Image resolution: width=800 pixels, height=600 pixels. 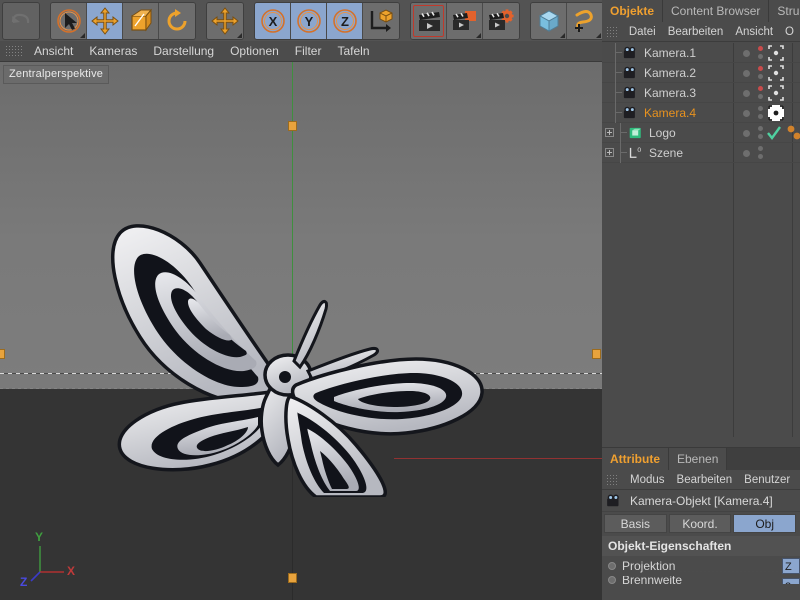 I want to click on target-tag-icon-white, so click(x=776, y=113).